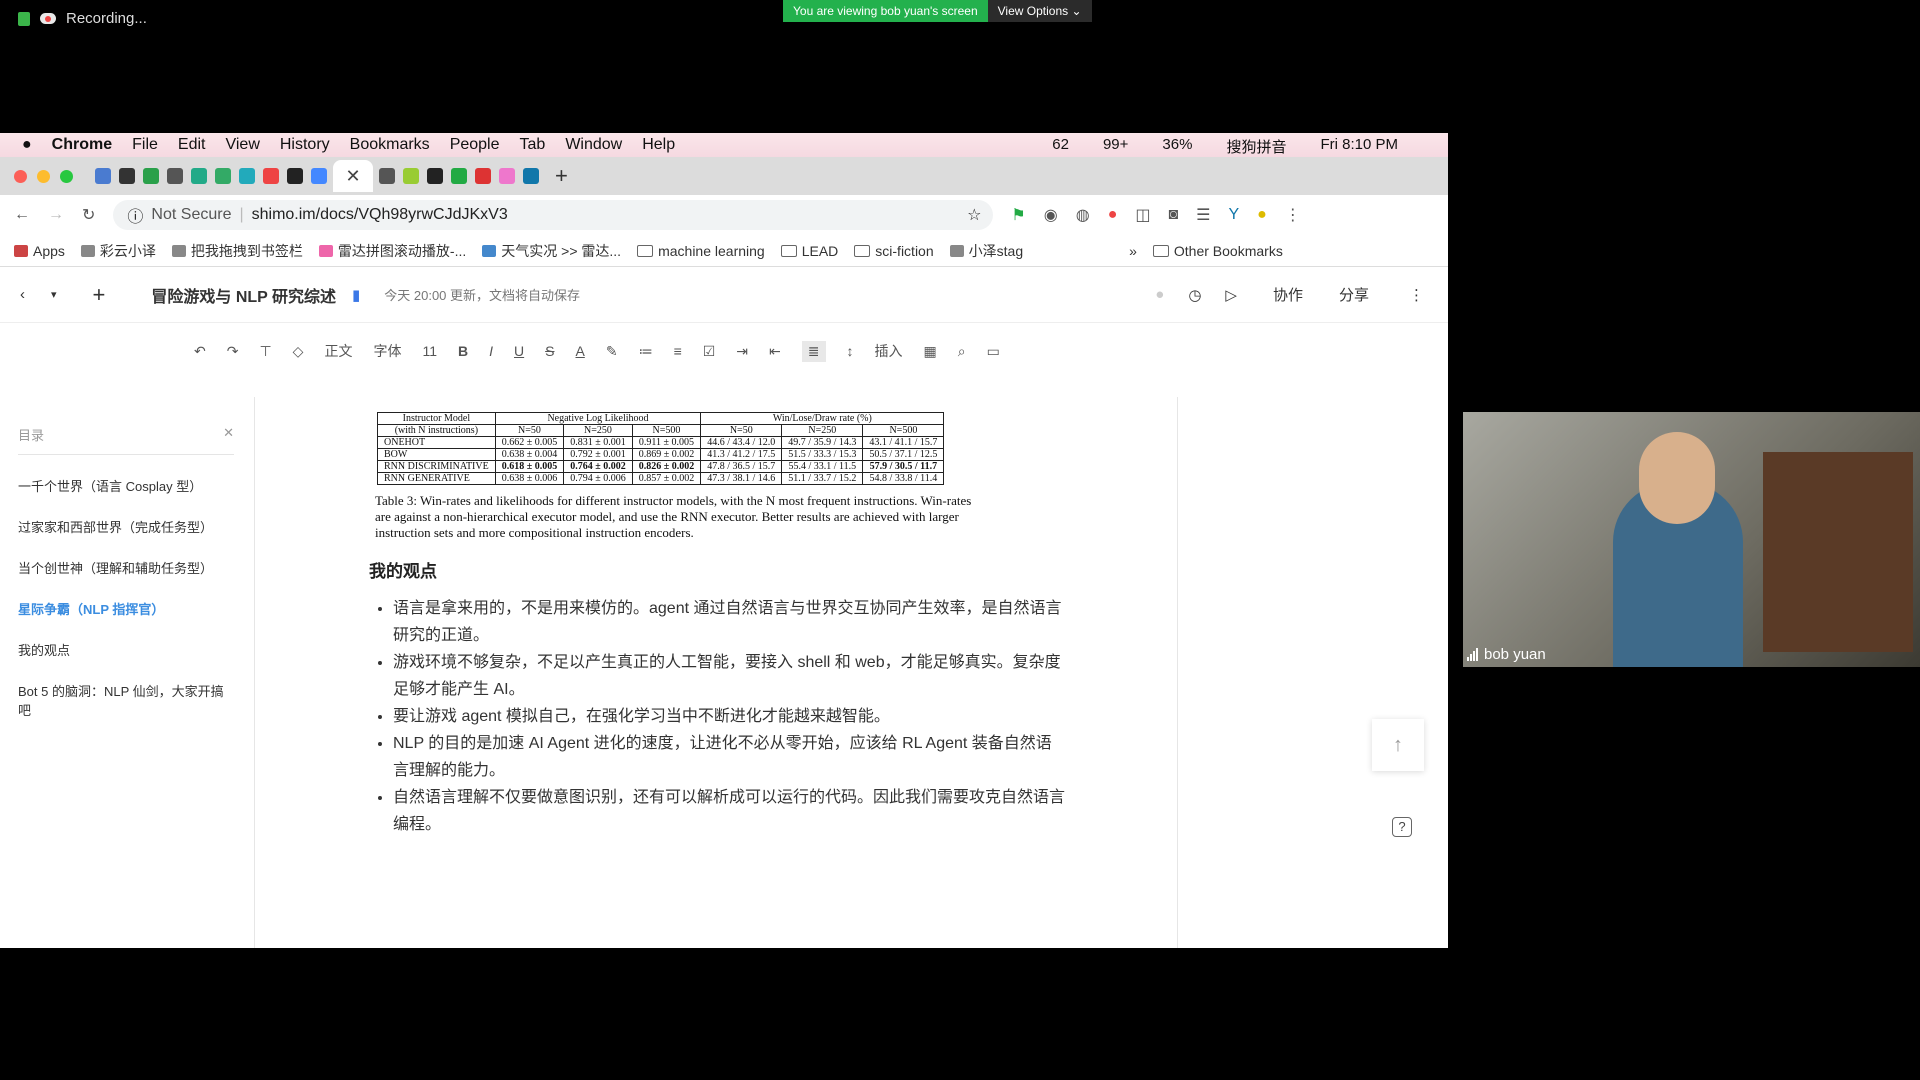  Describe the element at coordinates (930, 351) in the screenshot. I see `table-icon: ▦` at that location.